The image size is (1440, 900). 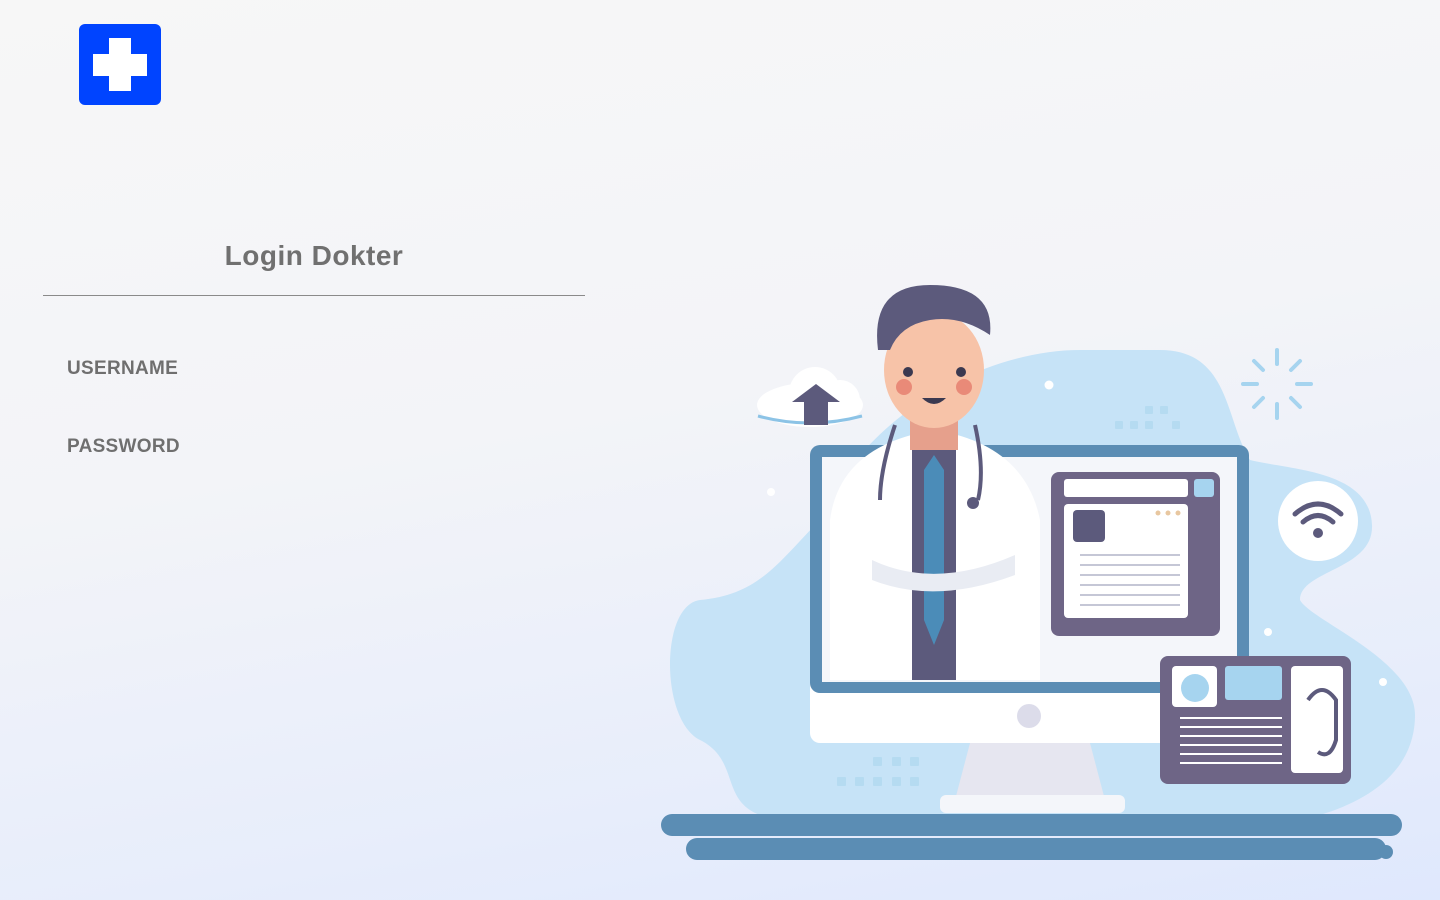 I want to click on medical-cross-icon, so click(x=120, y=64).